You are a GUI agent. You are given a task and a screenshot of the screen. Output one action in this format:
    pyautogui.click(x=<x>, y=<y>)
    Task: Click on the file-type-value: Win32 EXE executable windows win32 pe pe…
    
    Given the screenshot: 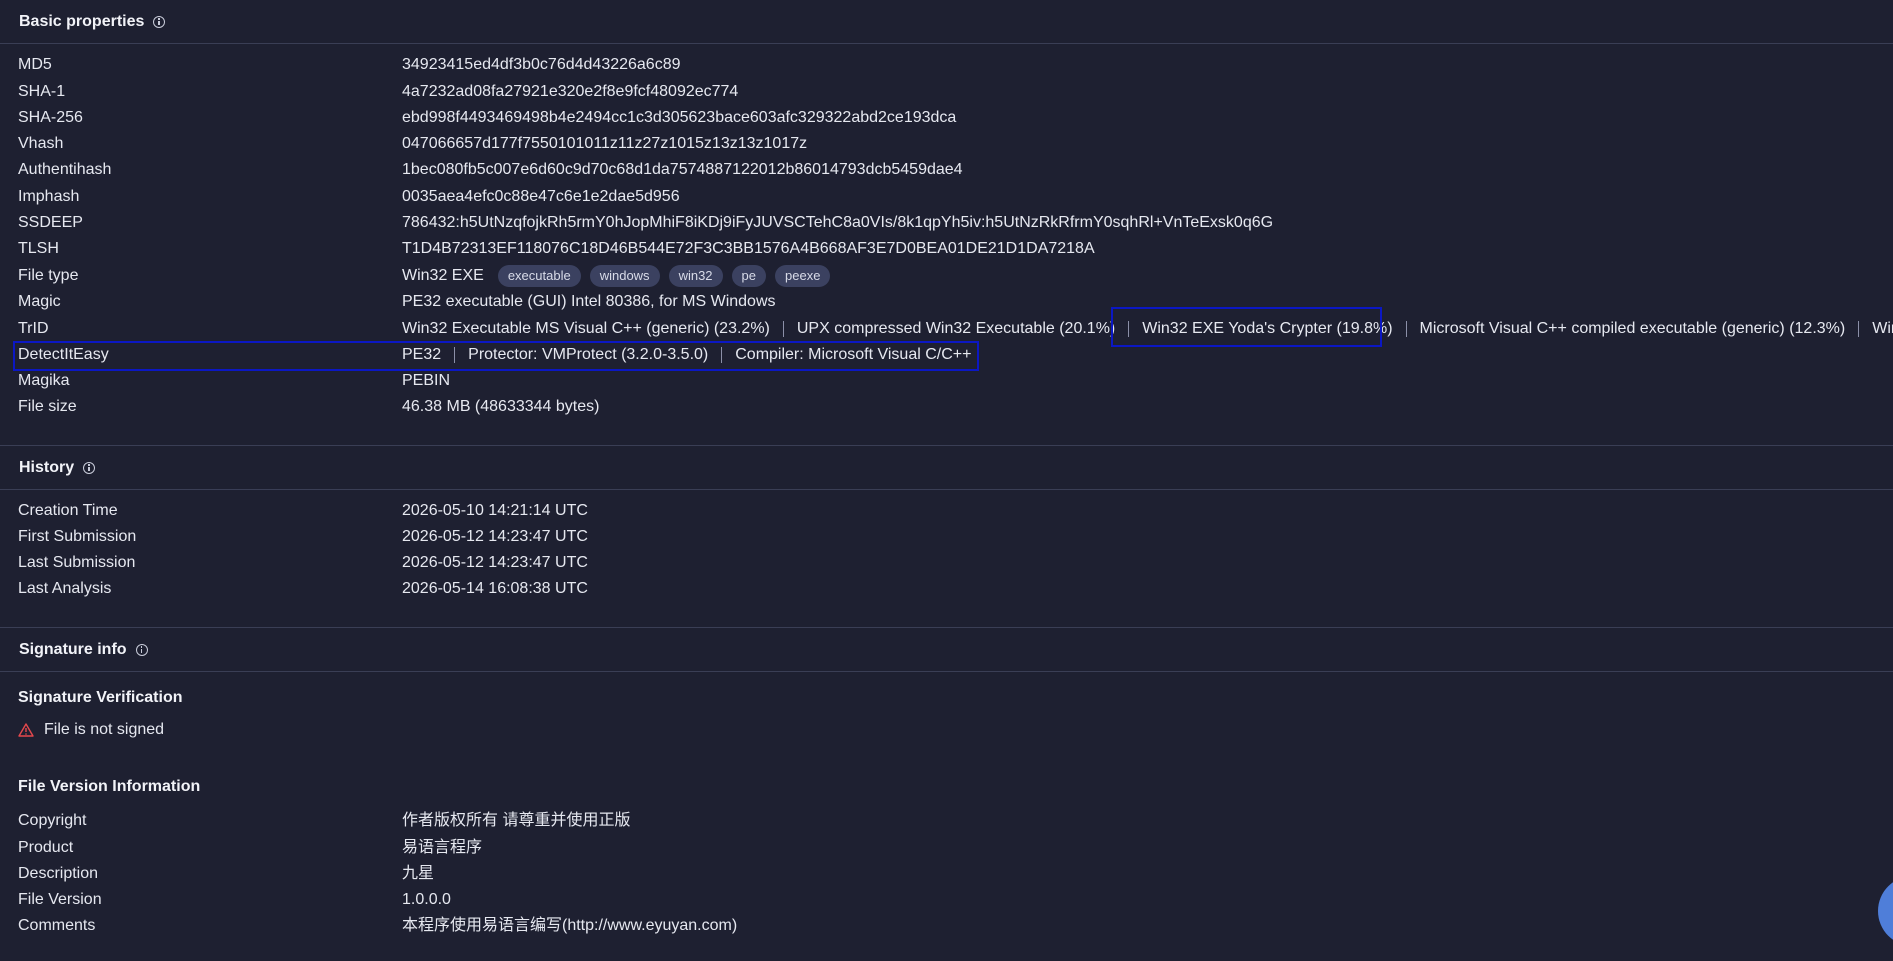 What is the action you would take?
    pyautogui.click(x=616, y=276)
    